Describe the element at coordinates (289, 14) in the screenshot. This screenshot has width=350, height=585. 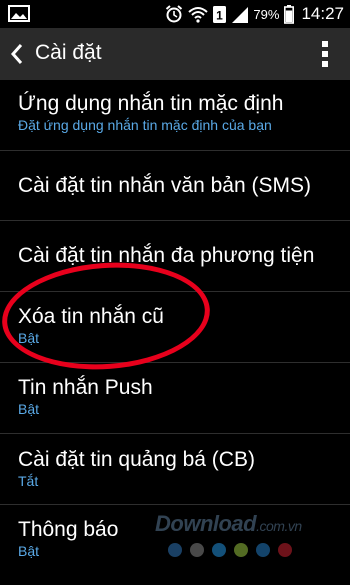
I see `battery-icon` at that location.